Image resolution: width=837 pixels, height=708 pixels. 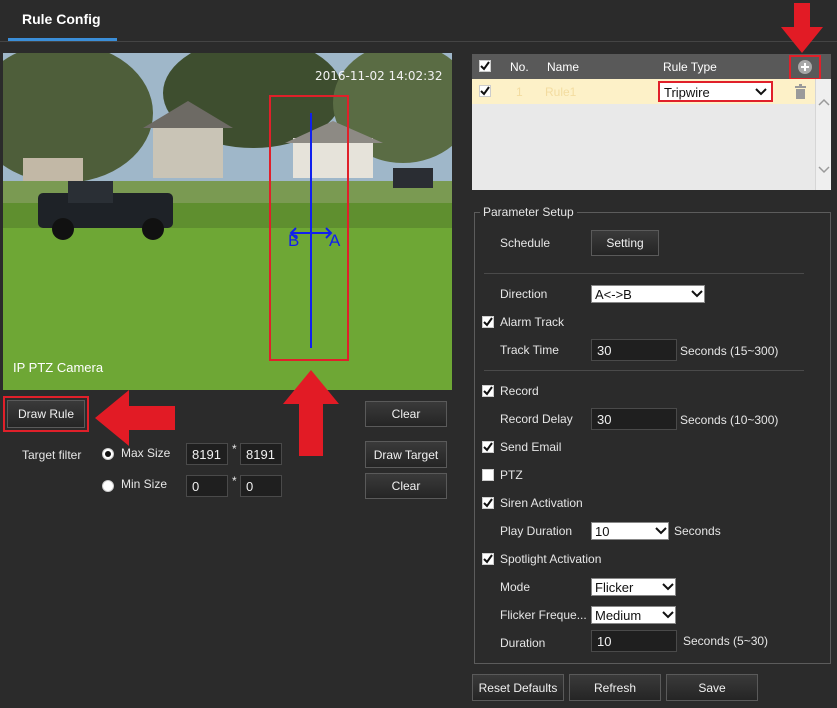 I want to click on rule-type-select: Tripwire, so click(x=715, y=91).